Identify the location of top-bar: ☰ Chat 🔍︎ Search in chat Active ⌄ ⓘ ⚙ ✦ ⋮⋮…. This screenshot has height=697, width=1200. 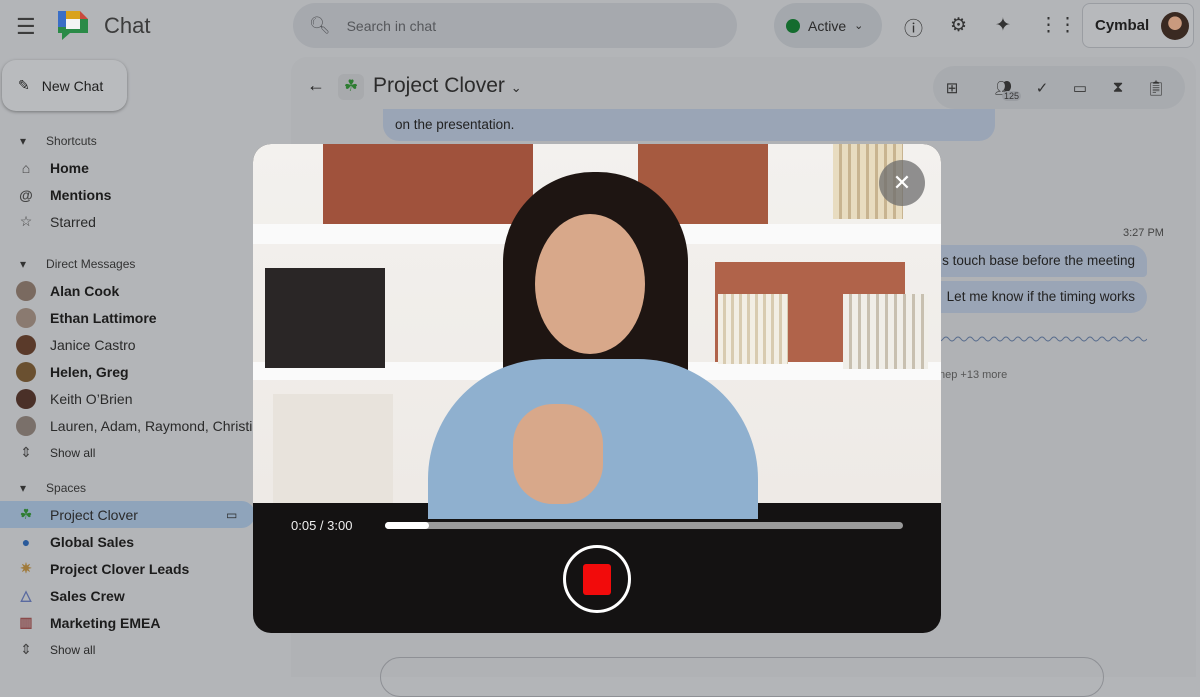
(600, 28).